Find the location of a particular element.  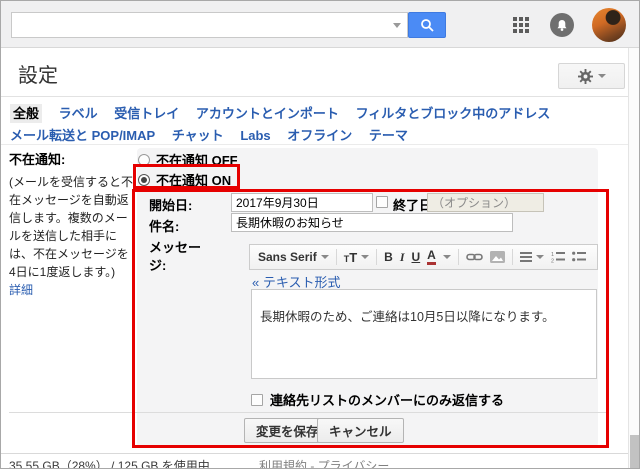

profile-avatar is located at coordinates (609, 25).